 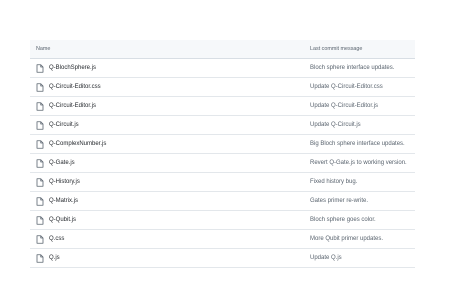 What do you see at coordinates (56, 239) in the screenshot?
I see `file-link: Q.css` at bounding box center [56, 239].